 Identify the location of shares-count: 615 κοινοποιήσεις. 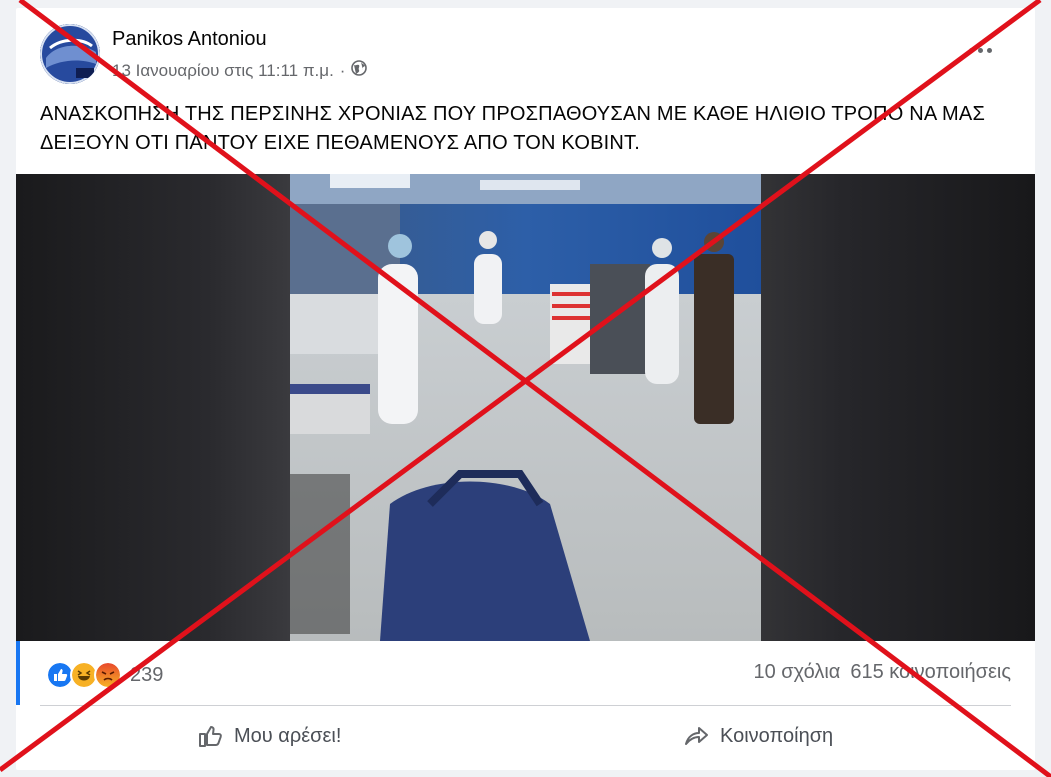
(930, 672).